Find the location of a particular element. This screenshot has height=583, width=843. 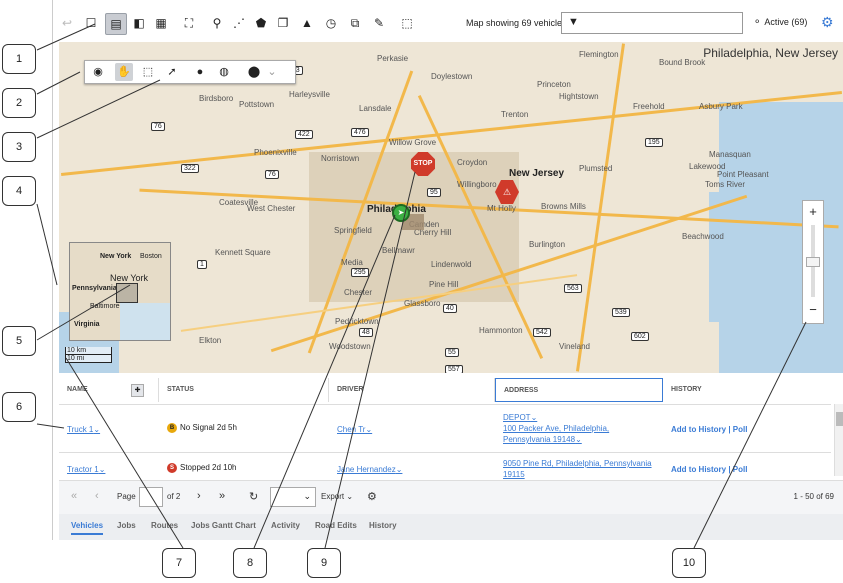

callout-7: 7 is located at coordinates (179, 563).